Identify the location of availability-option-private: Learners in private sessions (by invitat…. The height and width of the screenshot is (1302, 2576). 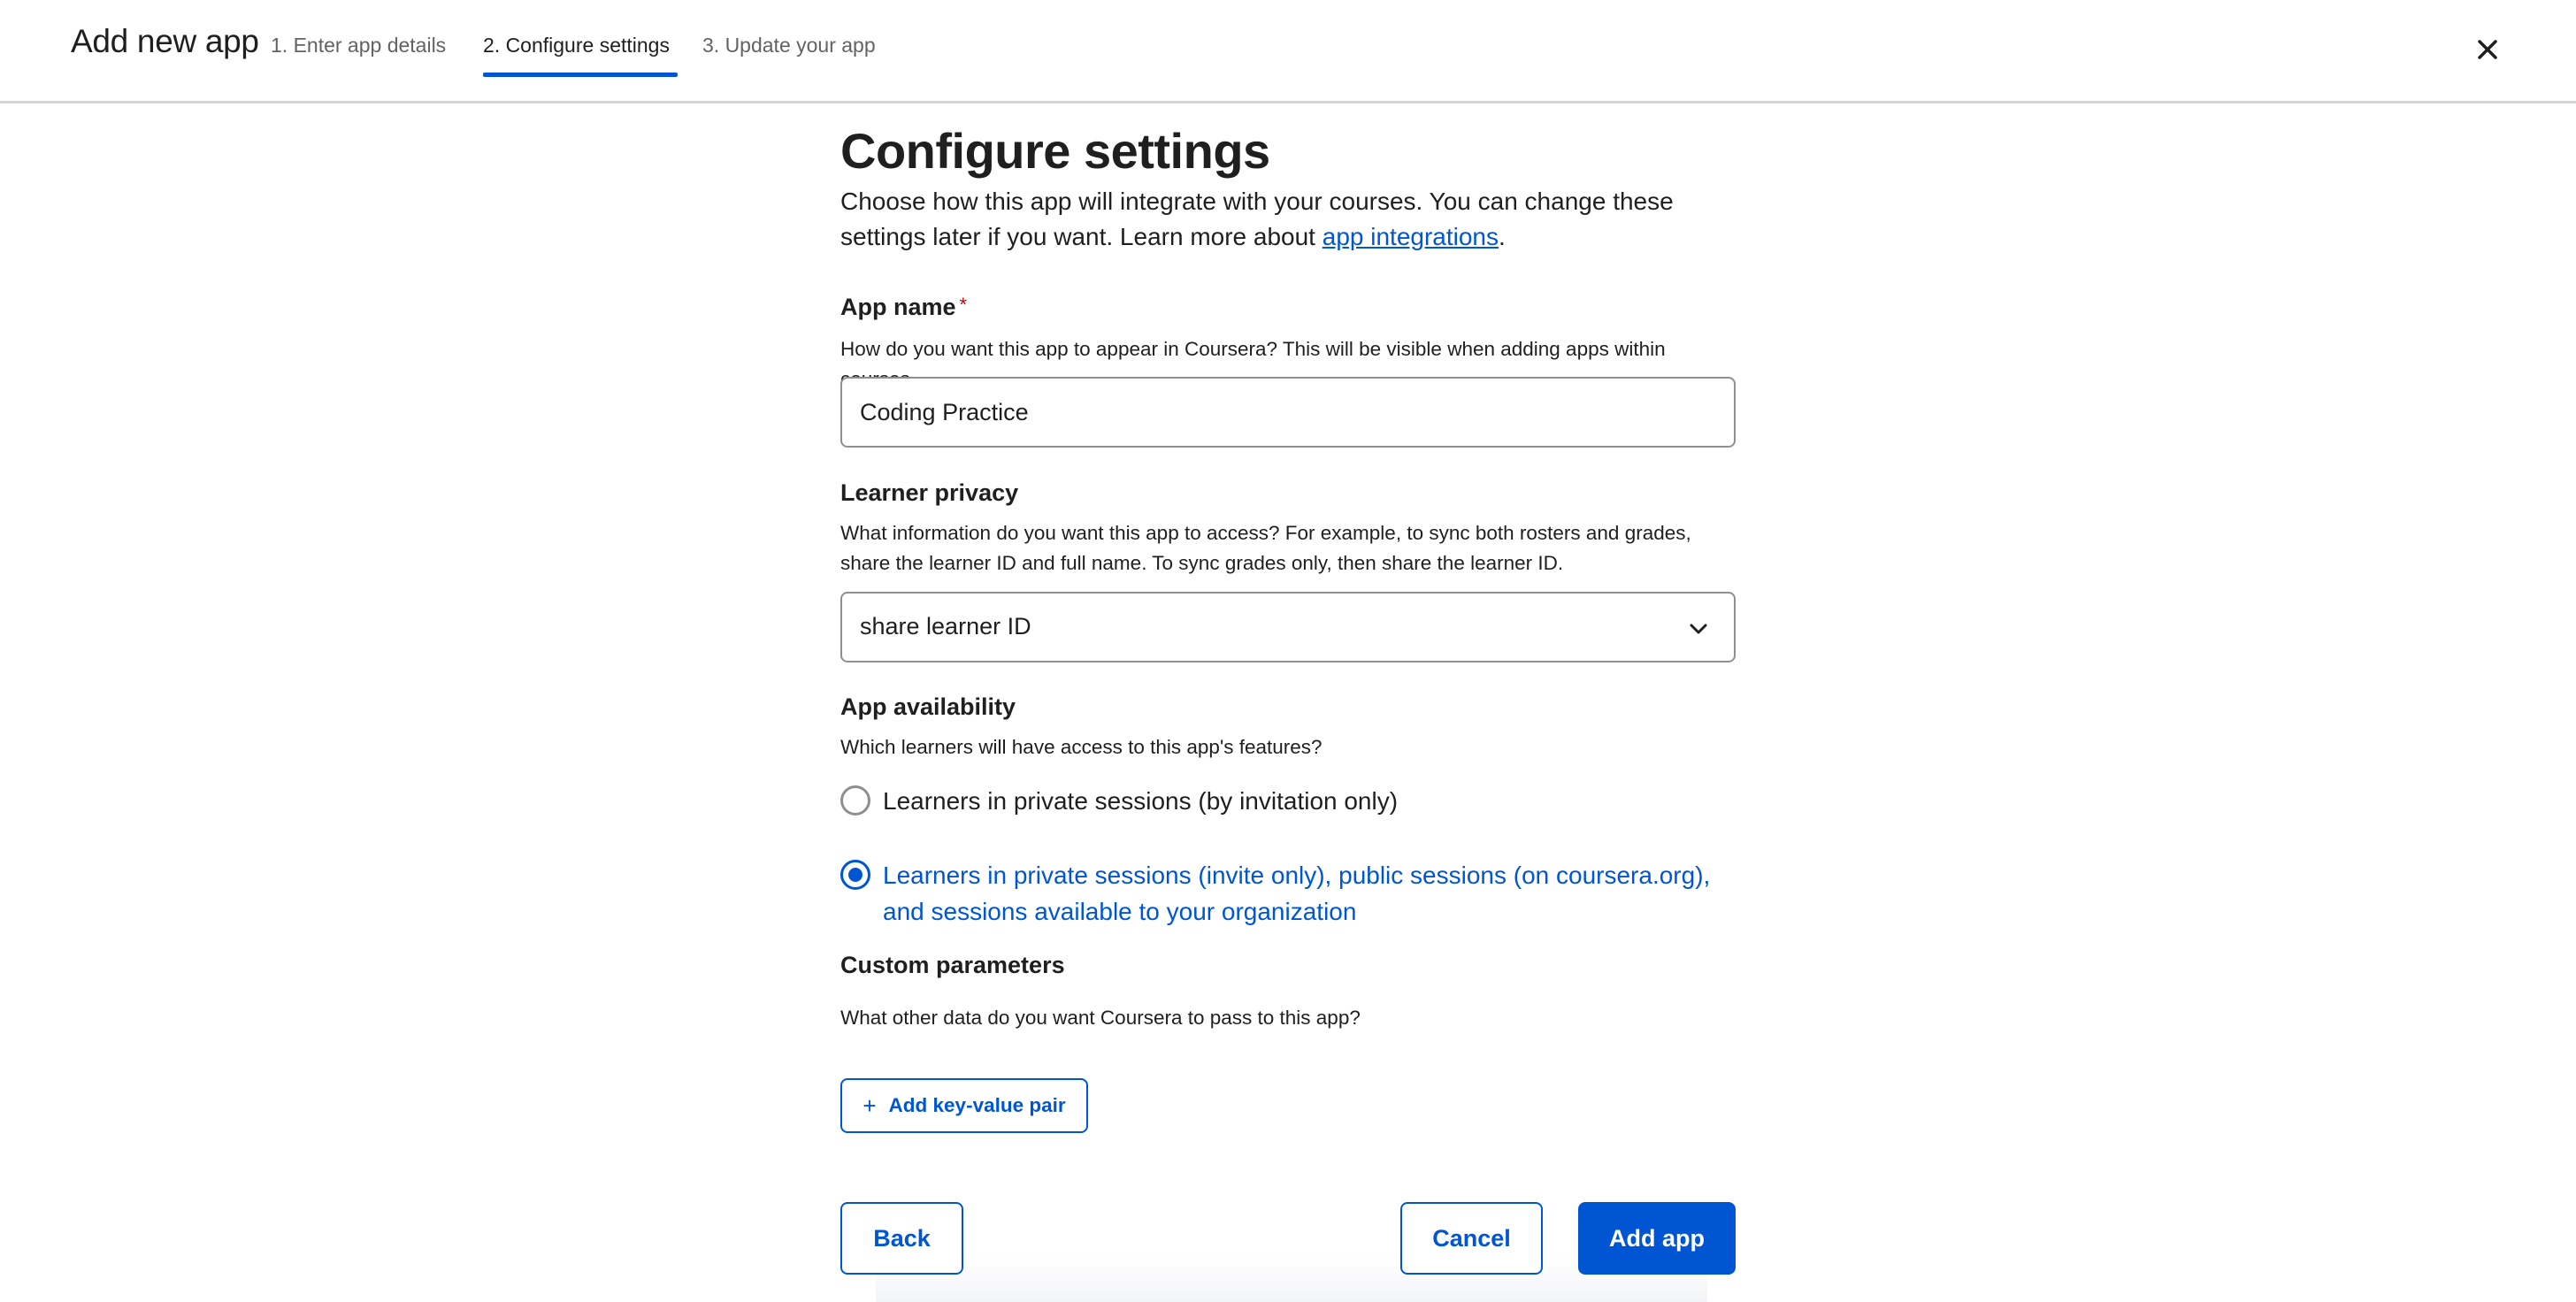
(1288, 803).